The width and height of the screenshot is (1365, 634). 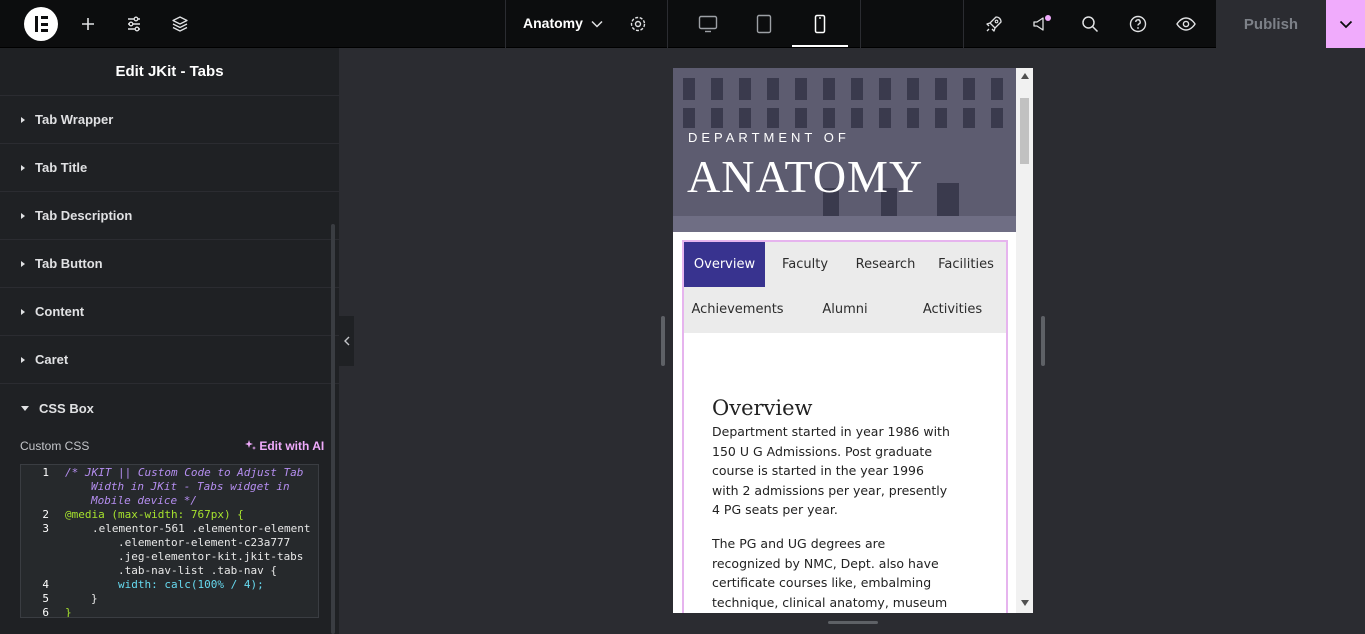 I want to click on edit-with-ai-button: Edit with AI, so click(x=284, y=446).